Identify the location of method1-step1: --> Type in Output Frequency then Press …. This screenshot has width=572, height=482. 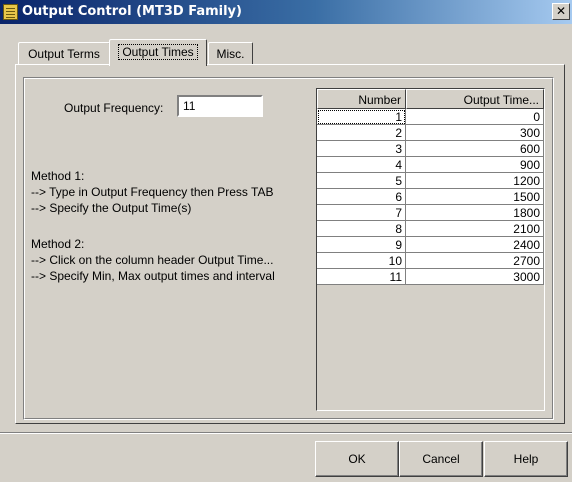
(152, 192).